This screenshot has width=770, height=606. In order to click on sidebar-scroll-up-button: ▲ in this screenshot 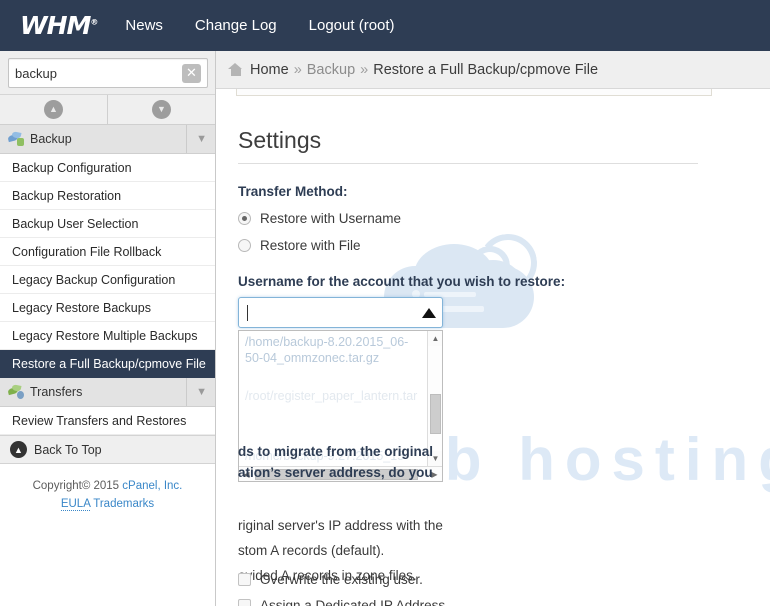, I will do `click(53, 109)`.